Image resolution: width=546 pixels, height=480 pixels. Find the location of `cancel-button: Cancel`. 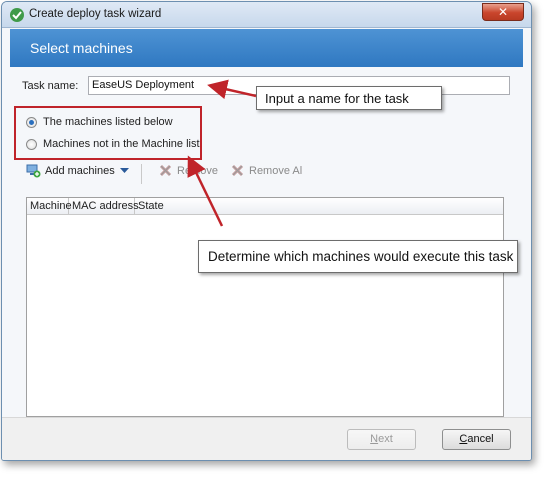

cancel-button: Cancel is located at coordinates (476, 439).